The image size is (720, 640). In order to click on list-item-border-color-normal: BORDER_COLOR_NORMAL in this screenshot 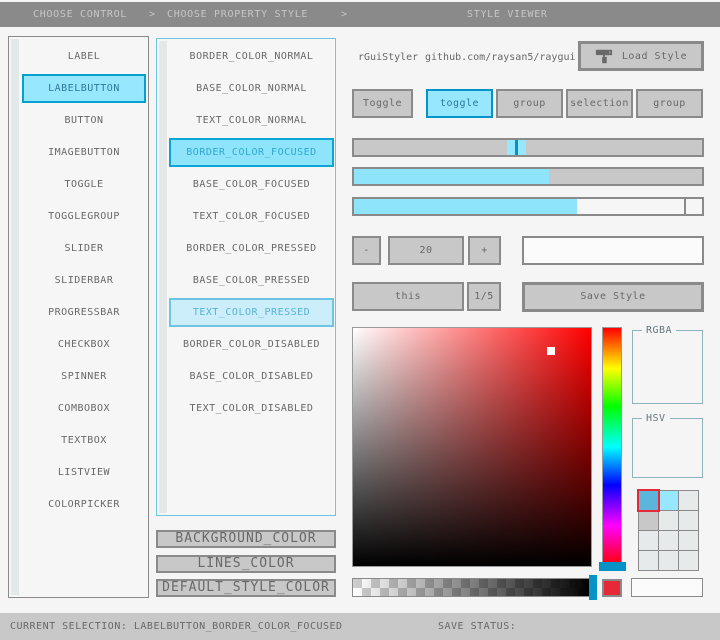, I will do `click(251, 56)`.